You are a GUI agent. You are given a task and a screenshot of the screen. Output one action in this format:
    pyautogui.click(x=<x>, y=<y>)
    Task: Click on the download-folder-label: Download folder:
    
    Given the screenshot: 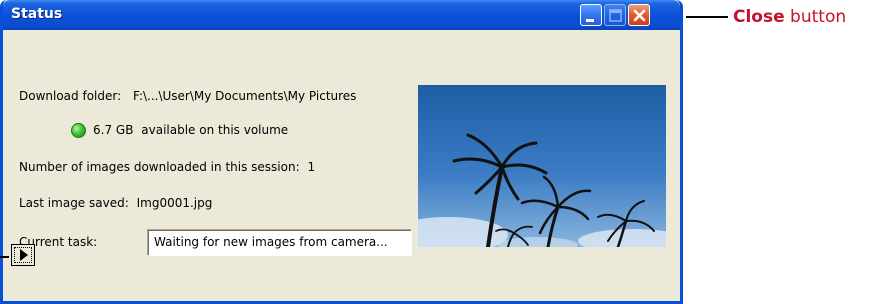 What is the action you would take?
    pyautogui.click(x=70, y=96)
    